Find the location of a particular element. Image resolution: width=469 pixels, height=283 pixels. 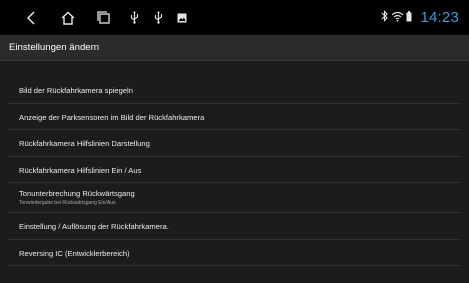

battery-icon is located at coordinates (409, 18).